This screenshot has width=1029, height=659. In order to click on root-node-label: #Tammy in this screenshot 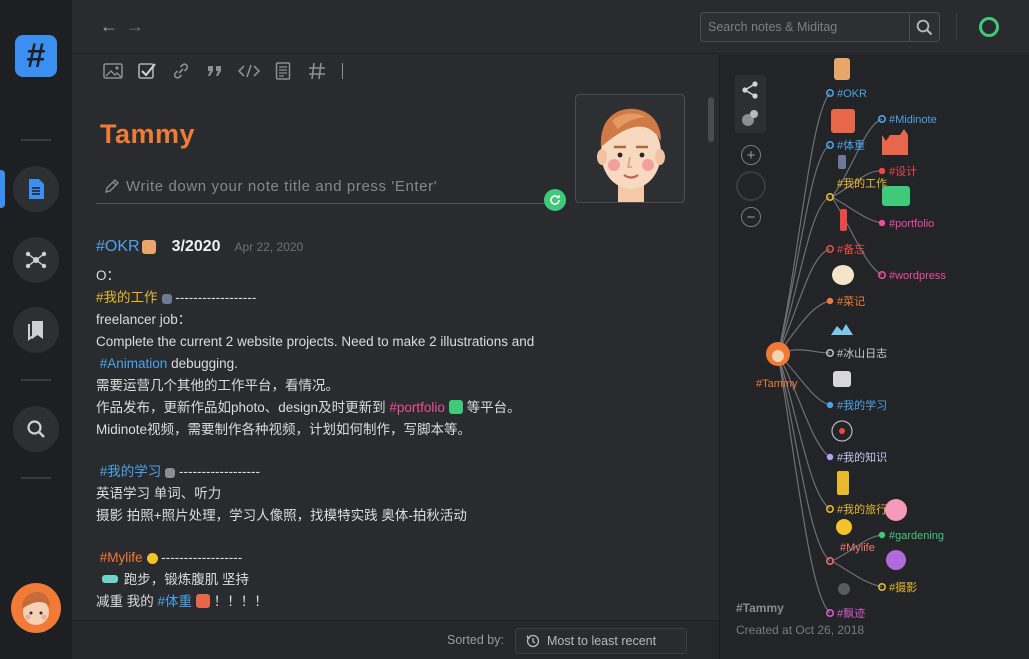, I will do `click(777, 384)`.